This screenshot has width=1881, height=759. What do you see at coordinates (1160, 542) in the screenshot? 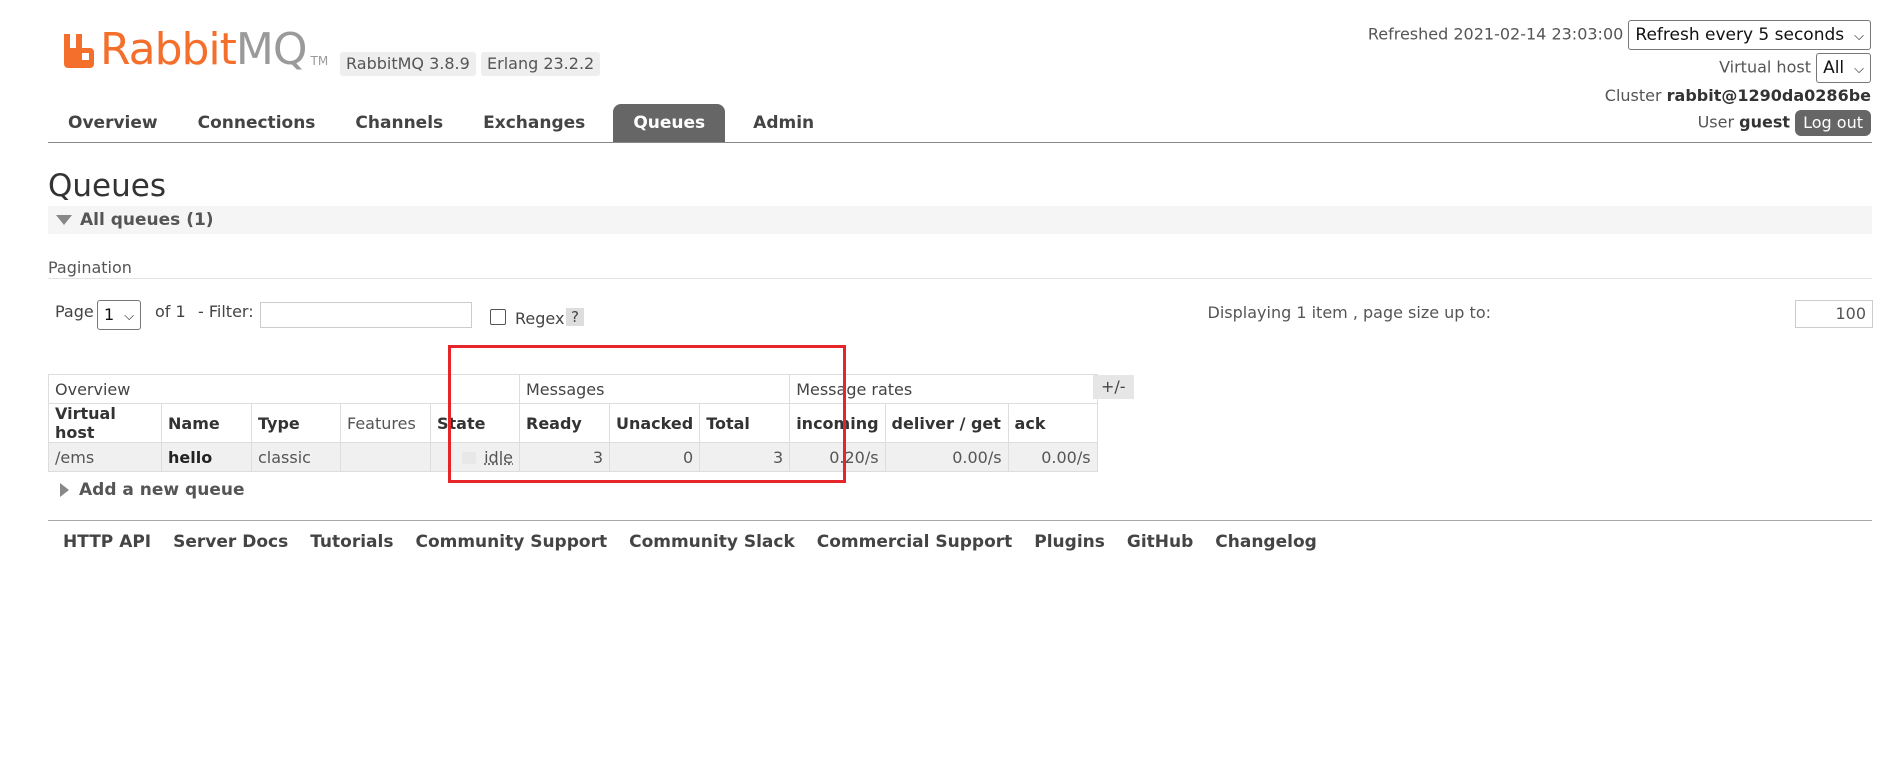
I see `footer-link-github: GitHub` at bounding box center [1160, 542].